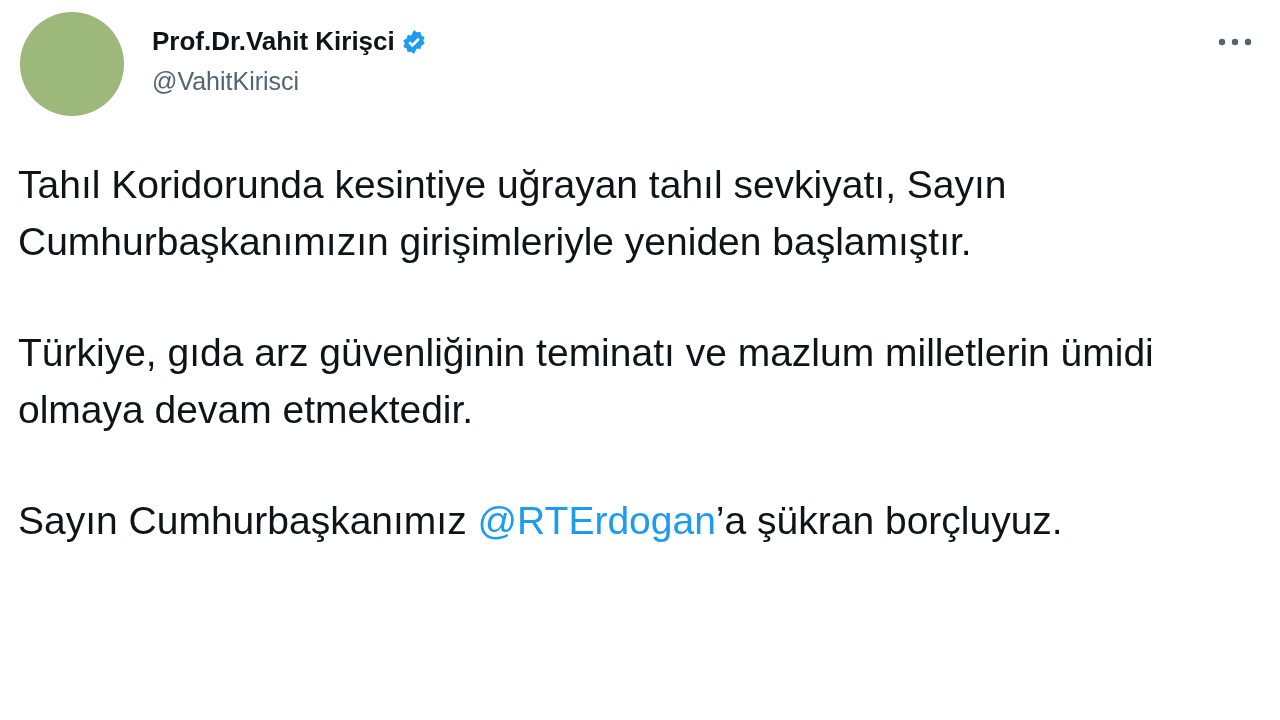 The image size is (1280, 720). What do you see at coordinates (273, 41) in the screenshot?
I see `author-name: Prof.Dr.Vahit Kirişci` at bounding box center [273, 41].